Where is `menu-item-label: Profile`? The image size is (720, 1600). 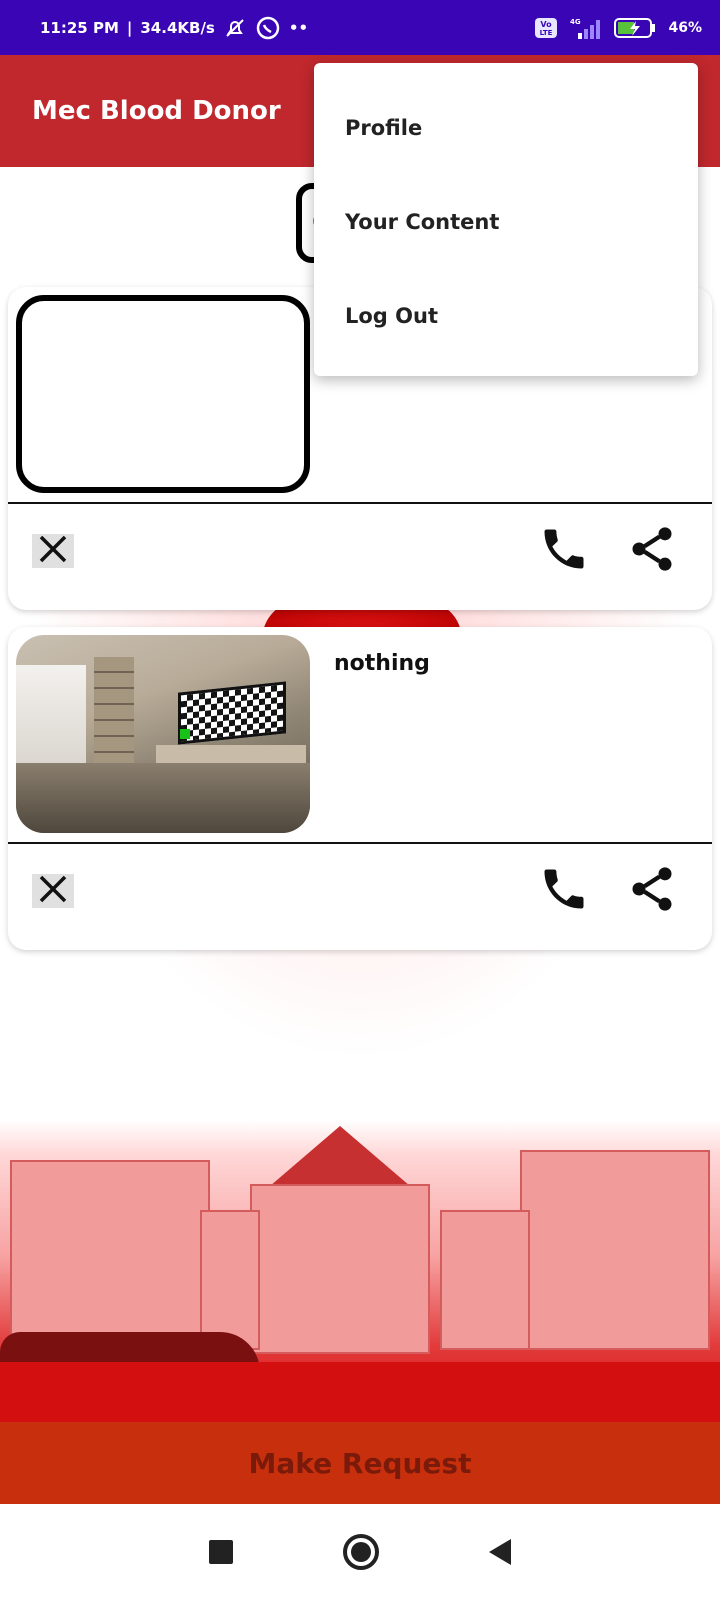 menu-item-label: Profile is located at coordinates (384, 128).